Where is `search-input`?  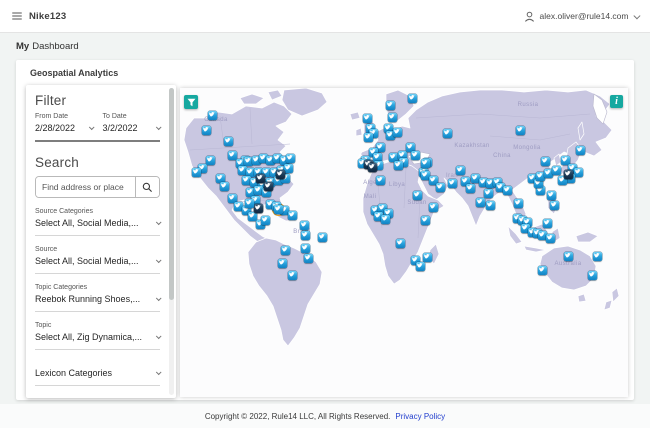
search-input is located at coordinates (85, 187).